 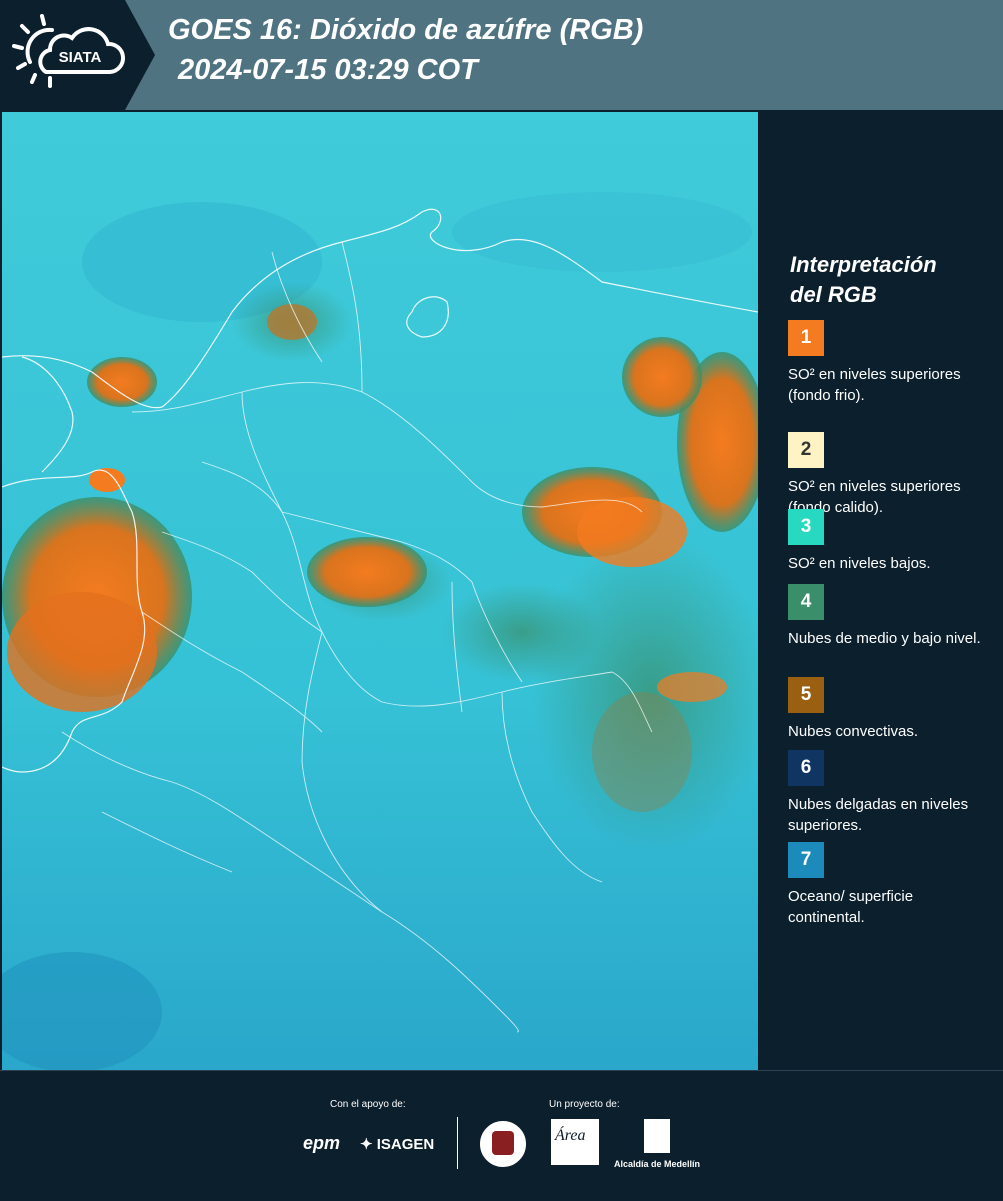 I want to click on blue-patch, so click(x=602, y=232).